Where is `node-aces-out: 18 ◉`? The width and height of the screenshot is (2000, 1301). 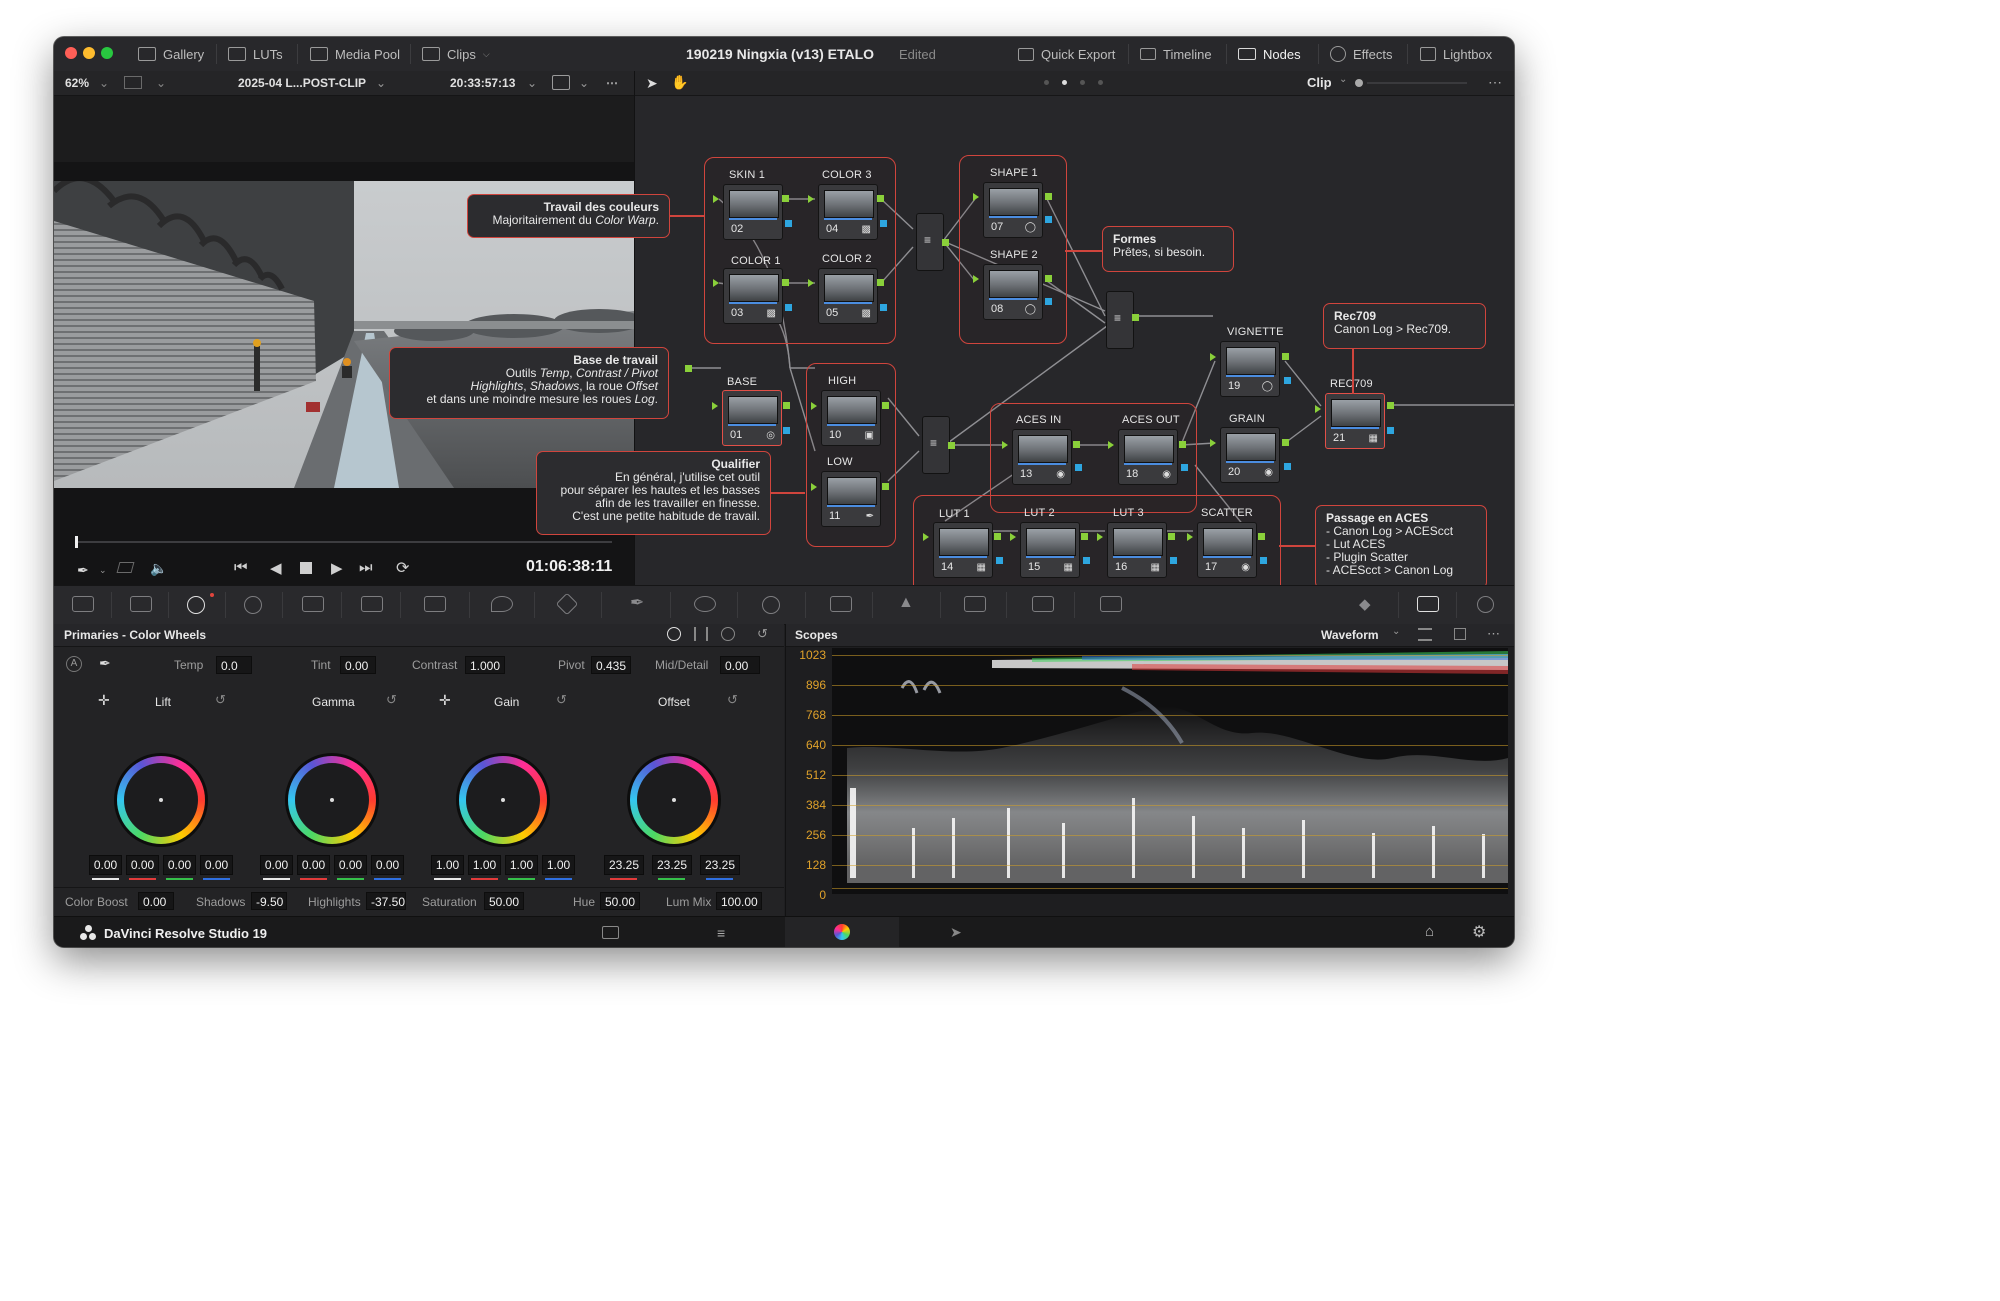
node-aces-out: 18 ◉ is located at coordinates (1148, 457).